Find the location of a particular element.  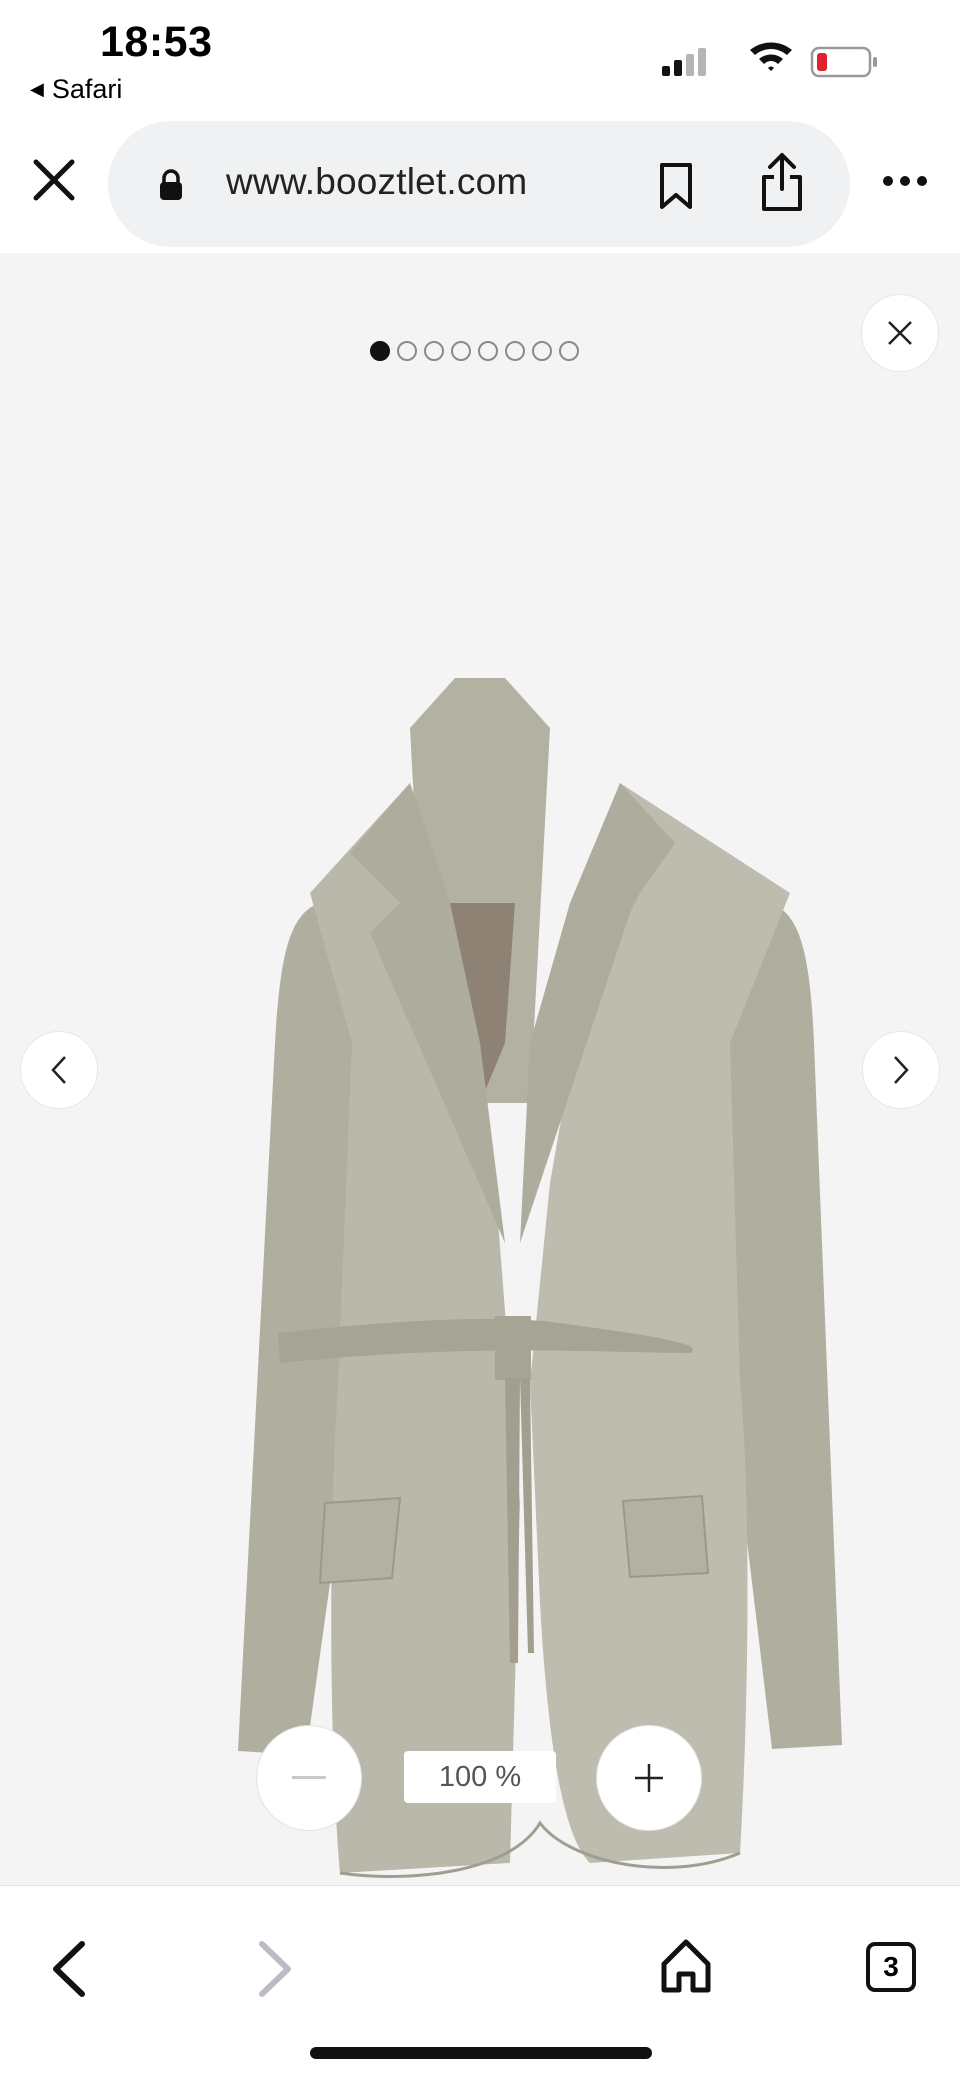

back-app-label: Safari is located at coordinates (87, 89).